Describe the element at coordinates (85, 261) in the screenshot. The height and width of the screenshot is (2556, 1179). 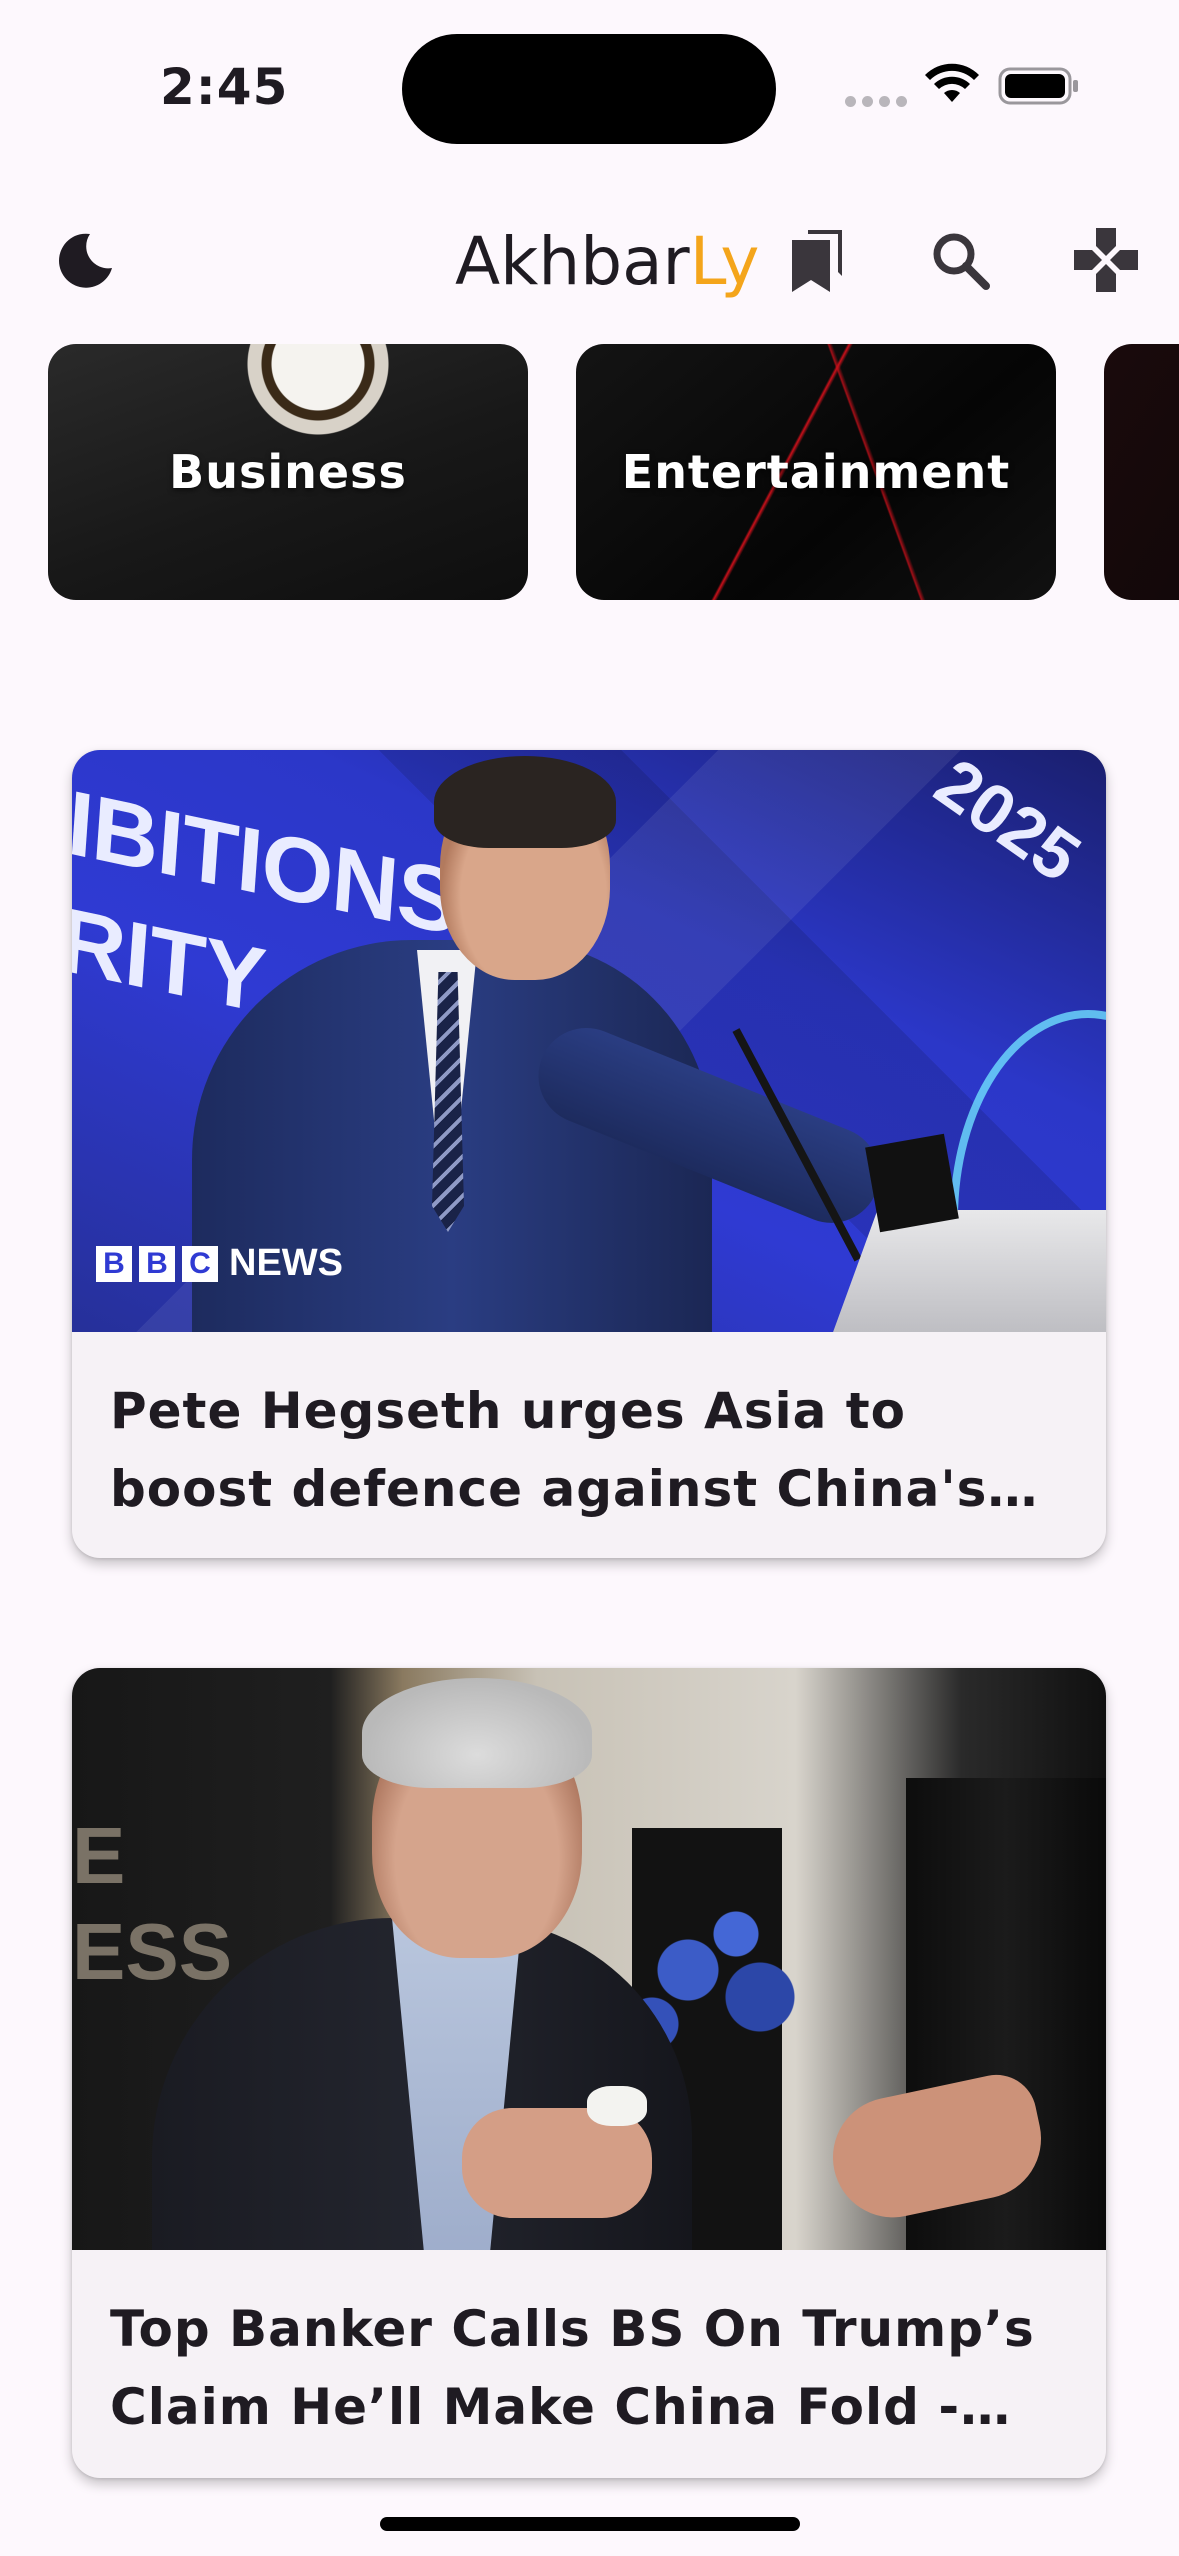
I see `moon-icon` at that location.